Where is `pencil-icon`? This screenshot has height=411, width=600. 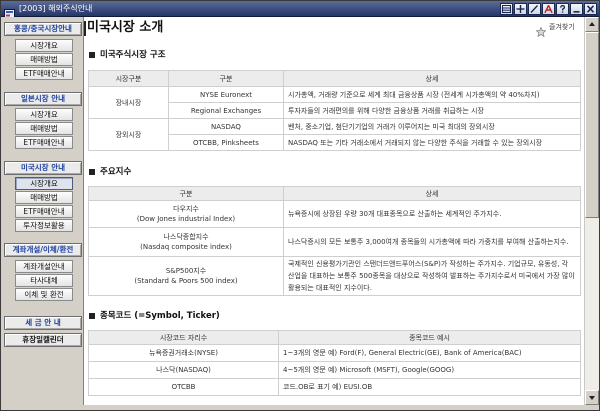 pencil-icon is located at coordinates (534, 9).